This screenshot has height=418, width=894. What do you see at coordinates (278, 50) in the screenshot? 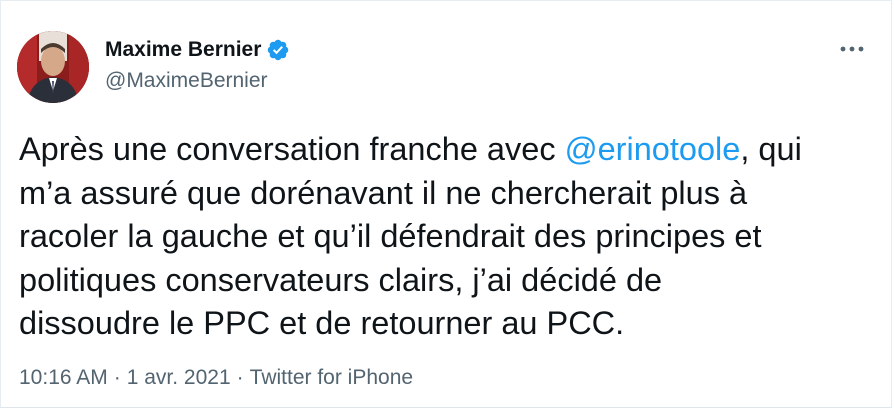
I see `verified-badge-icon` at bounding box center [278, 50].